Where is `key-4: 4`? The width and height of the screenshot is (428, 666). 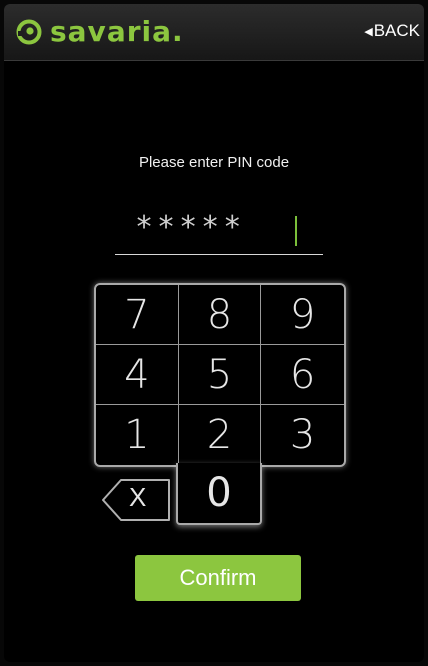
key-4: 4 is located at coordinates (137, 375).